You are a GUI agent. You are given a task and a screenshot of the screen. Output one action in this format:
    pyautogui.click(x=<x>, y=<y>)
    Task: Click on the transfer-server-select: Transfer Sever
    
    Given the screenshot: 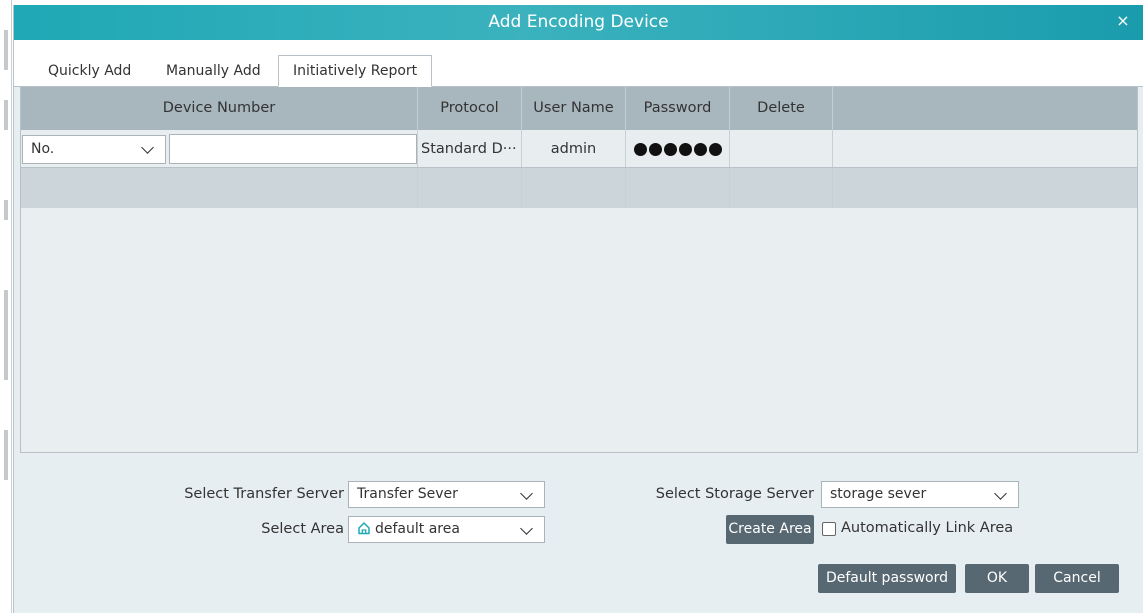 What is the action you would take?
    pyautogui.click(x=446, y=494)
    